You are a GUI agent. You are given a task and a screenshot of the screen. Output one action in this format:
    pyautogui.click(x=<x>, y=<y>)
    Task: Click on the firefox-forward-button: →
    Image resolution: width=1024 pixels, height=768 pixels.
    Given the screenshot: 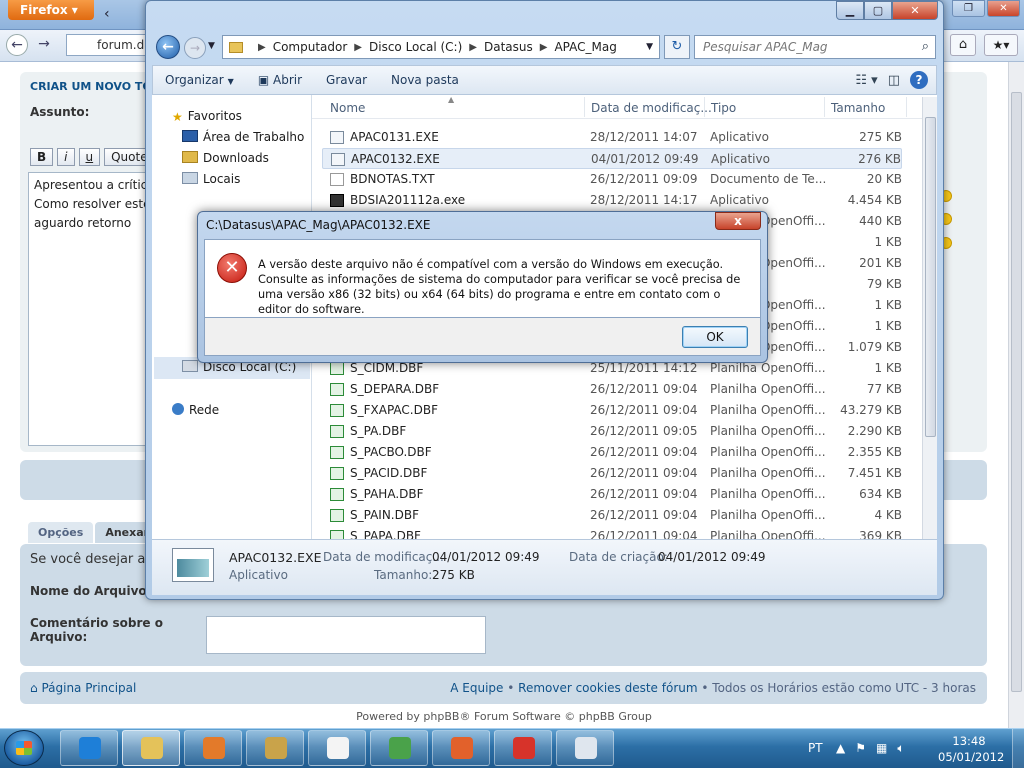 What is the action you would take?
    pyautogui.click(x=44, y=45)
    